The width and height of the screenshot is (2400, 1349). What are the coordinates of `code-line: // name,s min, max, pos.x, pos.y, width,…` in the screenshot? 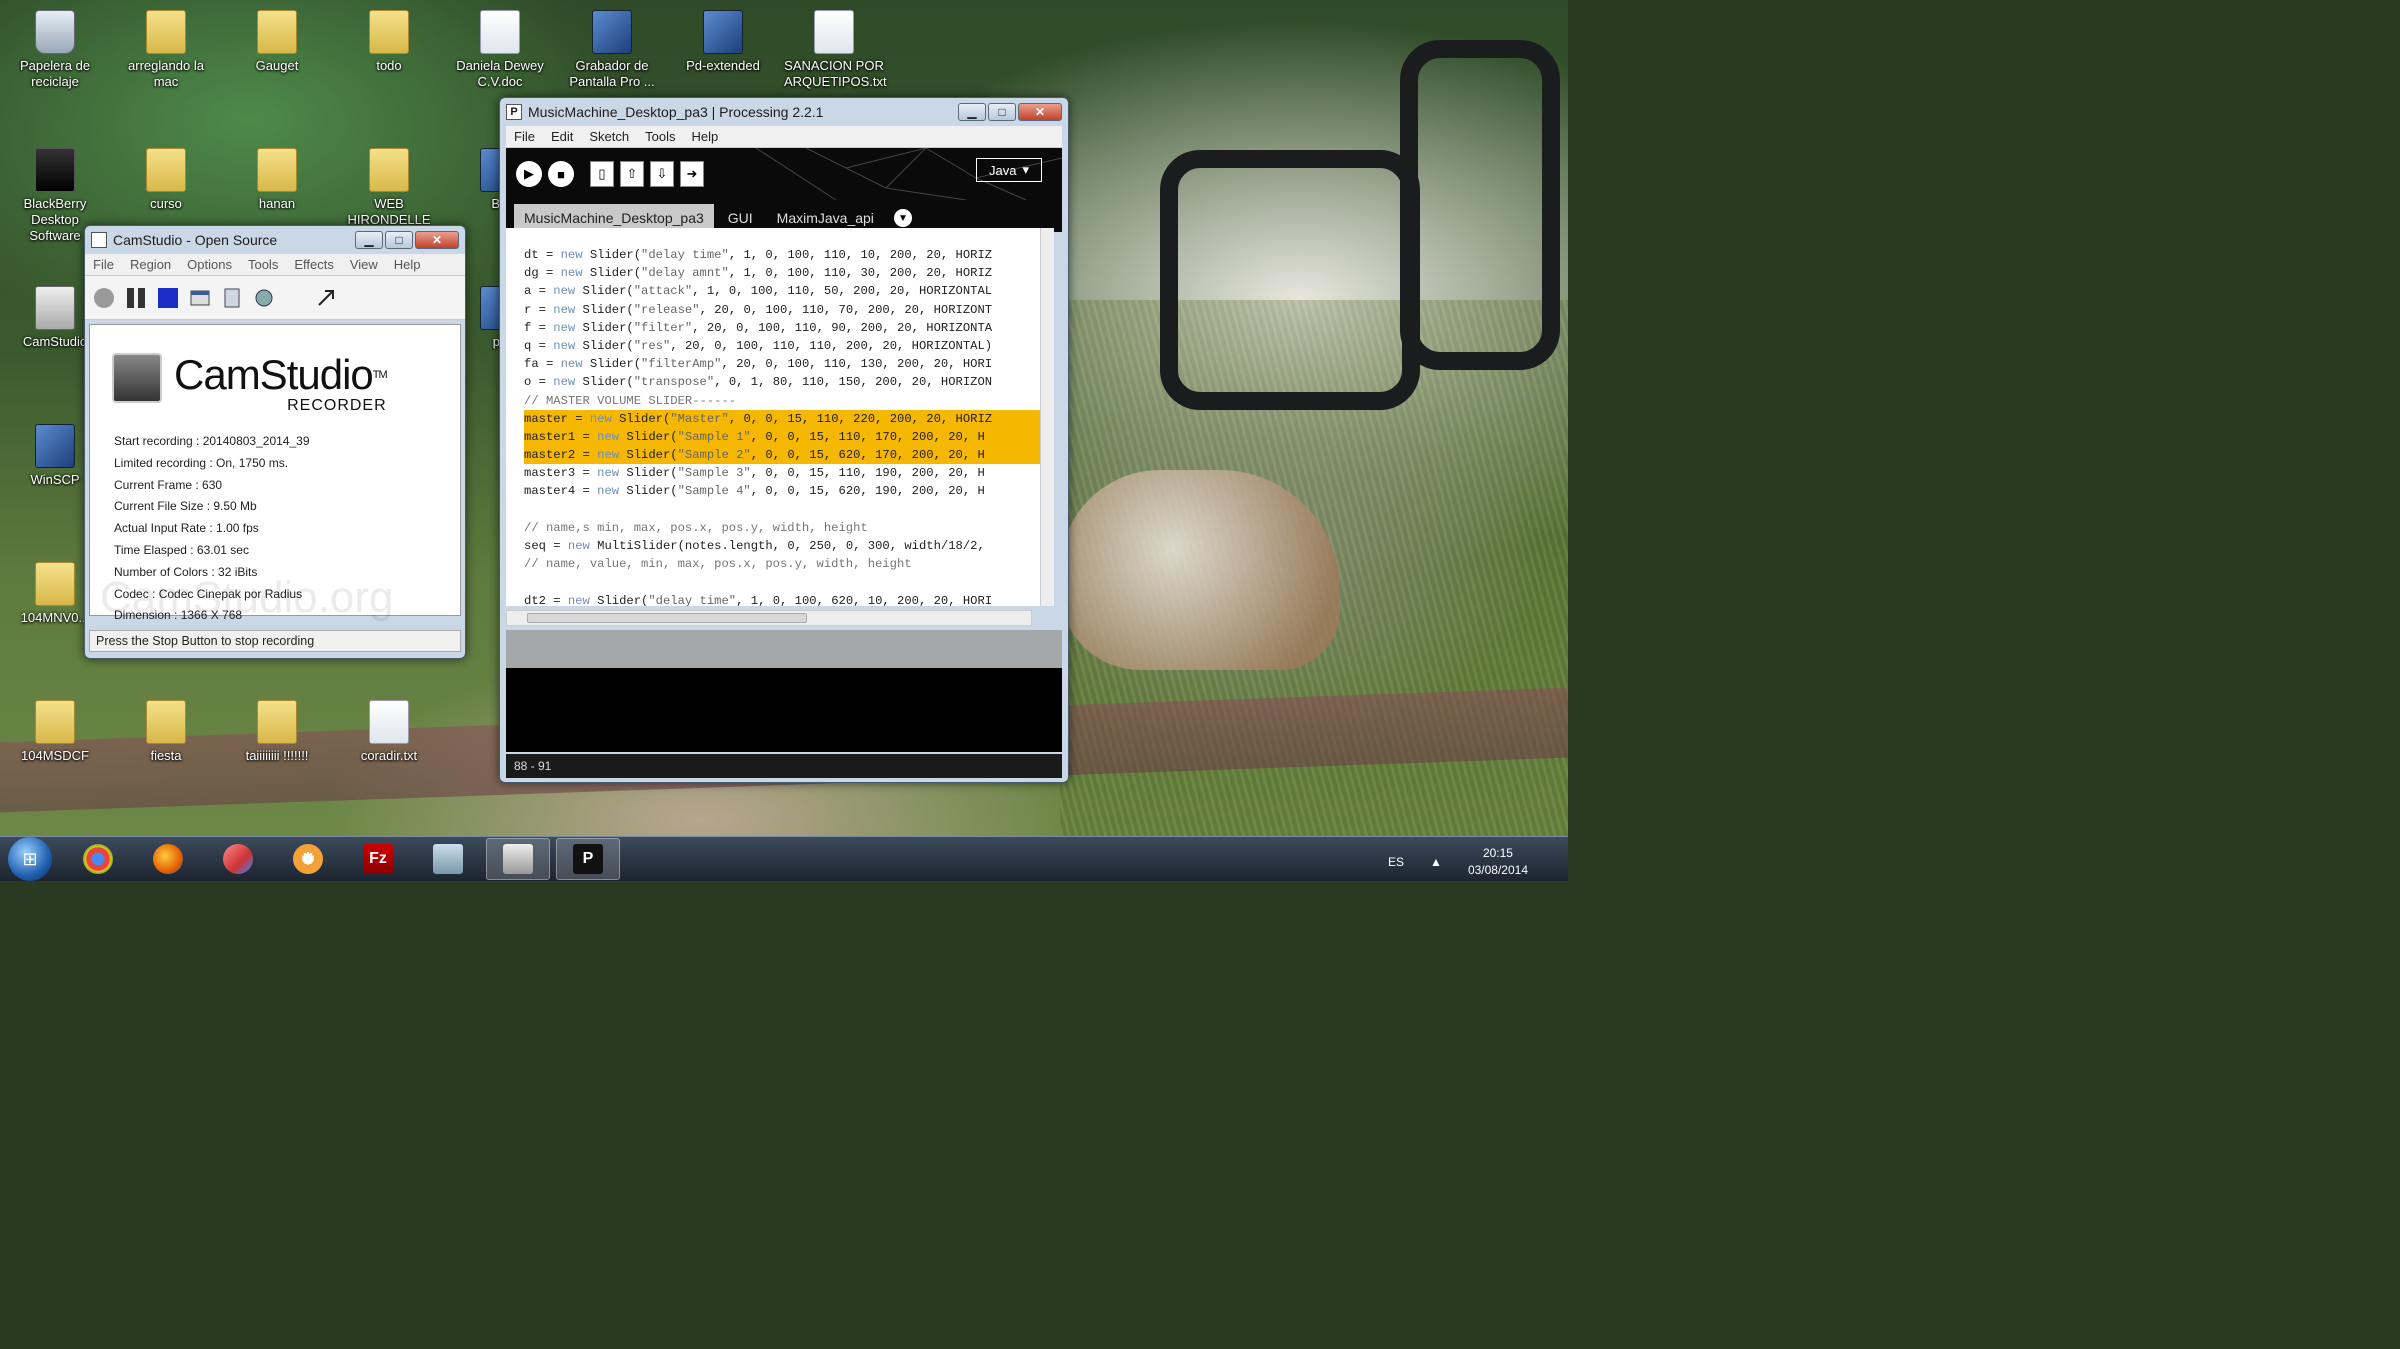 It's located at (784, 528).